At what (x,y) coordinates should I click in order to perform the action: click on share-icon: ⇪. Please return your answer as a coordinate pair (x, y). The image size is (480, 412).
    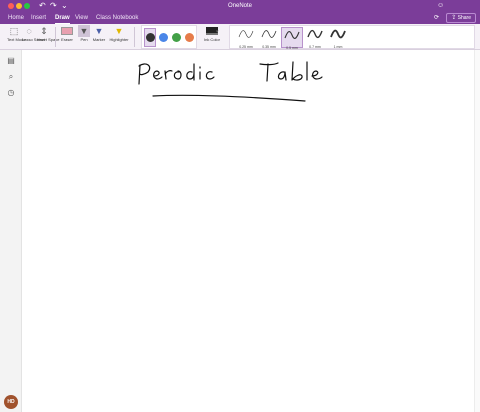
    Looking at the image, I should click on (454, 18).